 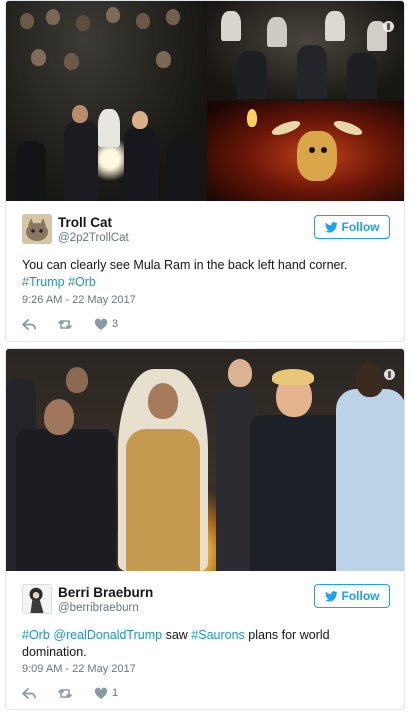 What do you see at coordinates (93, 238) in the screenshot?
I see `user-handle: @2p2TrollCat` at bounding box center [93, 238].